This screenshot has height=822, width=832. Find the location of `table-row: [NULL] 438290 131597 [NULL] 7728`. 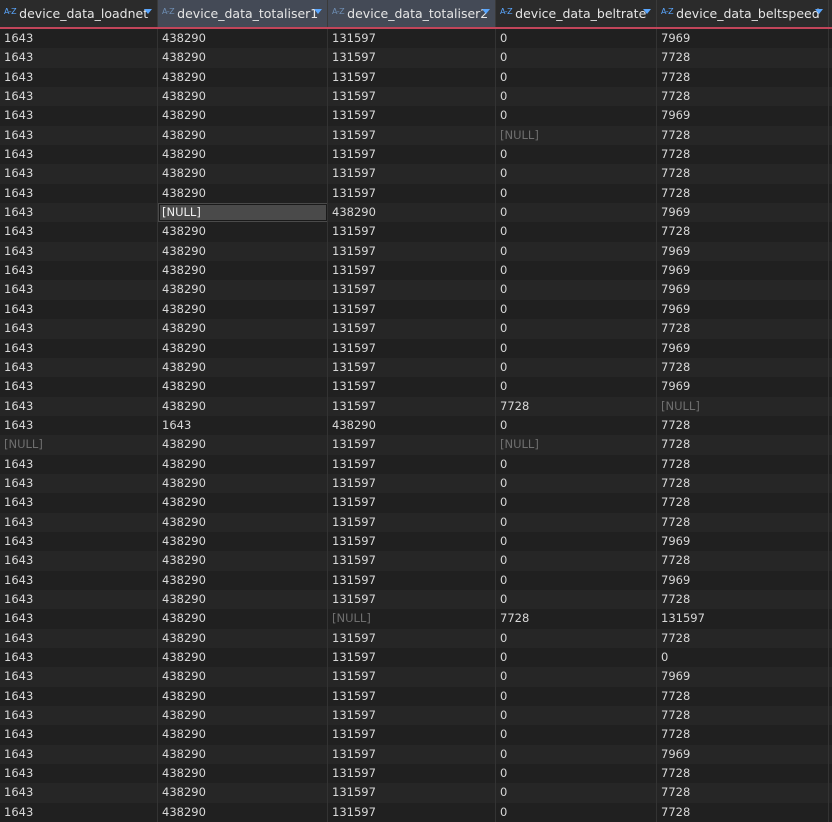

table-row: [NULL] 438290 131597 [NULL] 7728 is located at coordinates (416, 445).